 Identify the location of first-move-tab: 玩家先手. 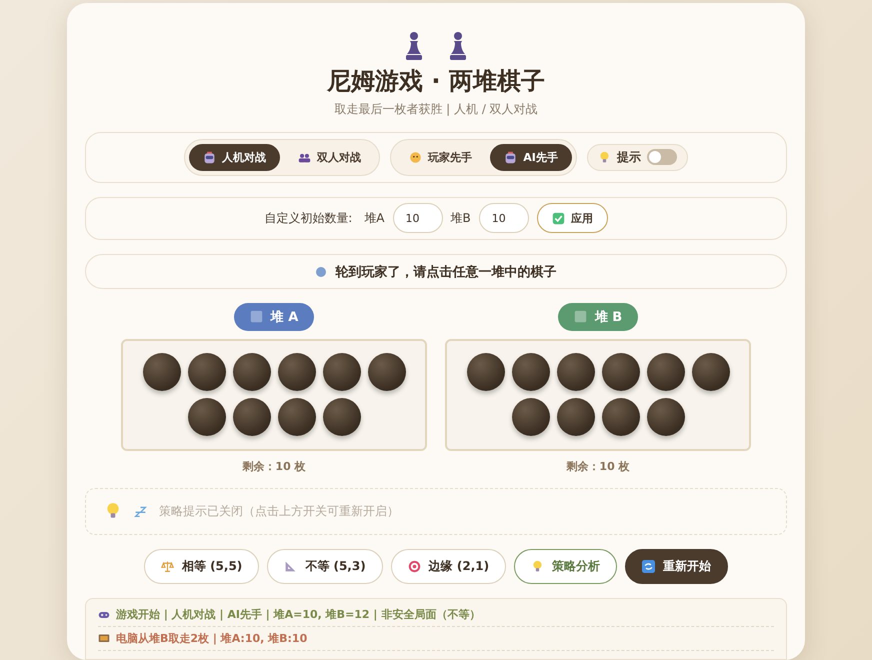
(440, 157).